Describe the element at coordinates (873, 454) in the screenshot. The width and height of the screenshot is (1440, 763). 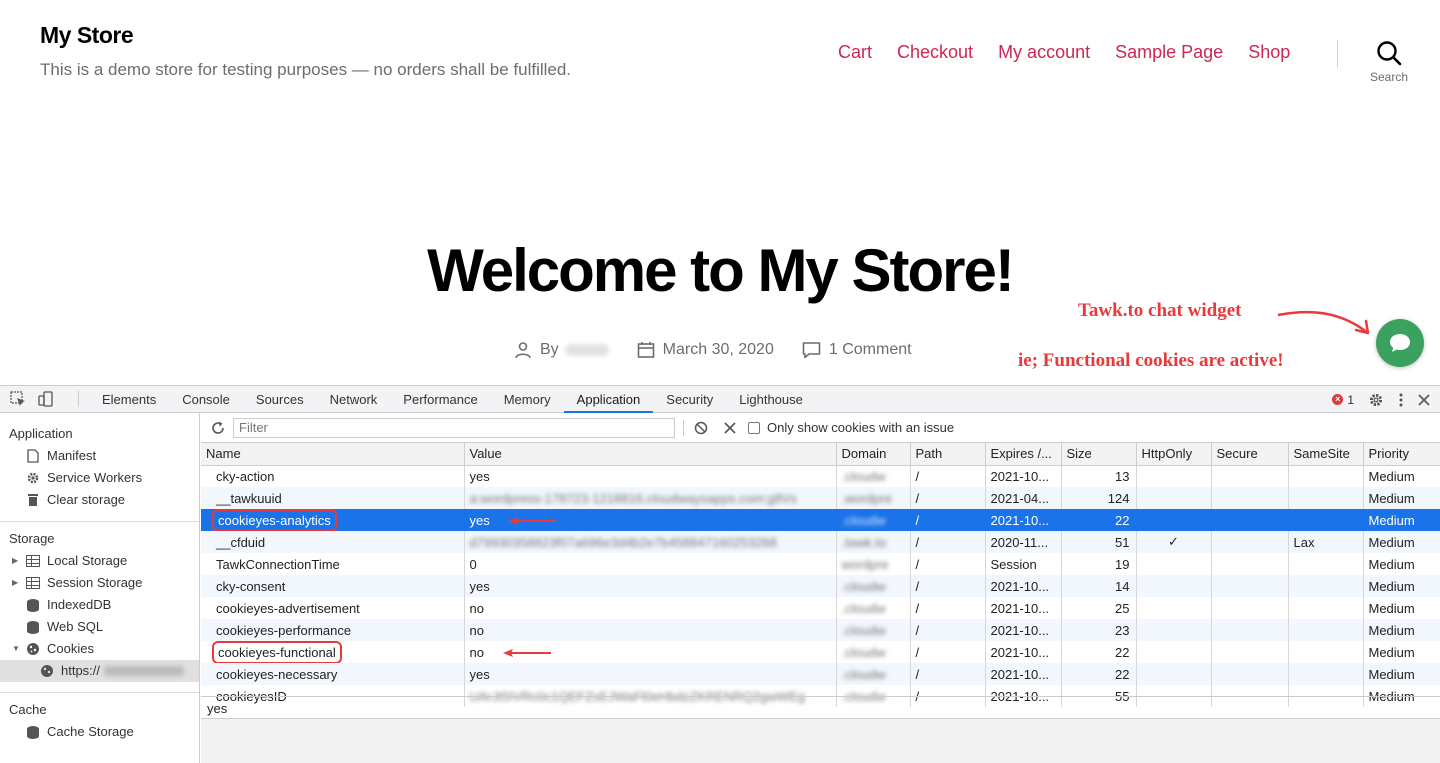
I see `column-header-domain: Domain` at that location.